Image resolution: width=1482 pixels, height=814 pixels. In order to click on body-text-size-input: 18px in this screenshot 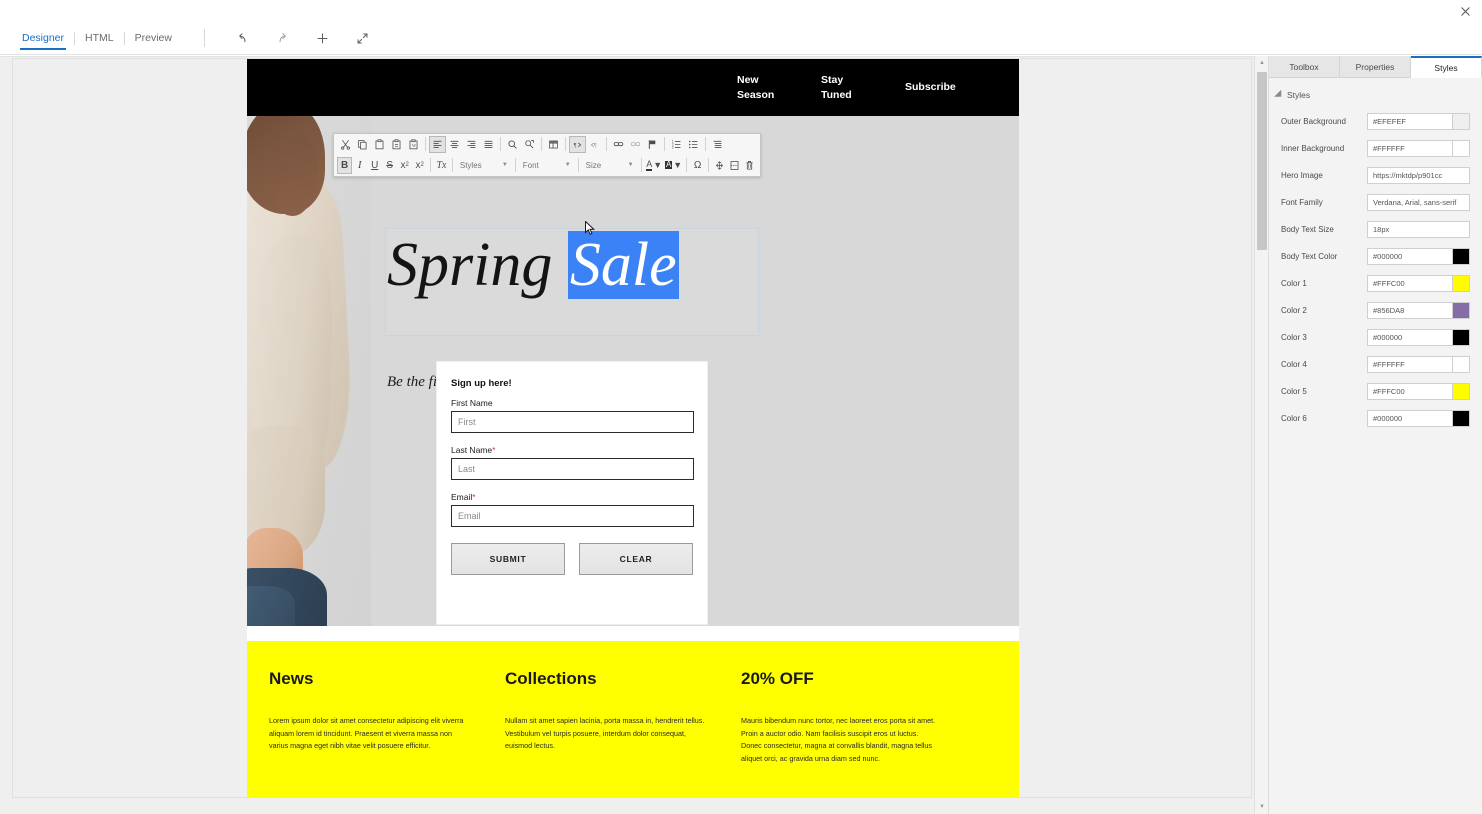, I will do `click(1418, 229)`.